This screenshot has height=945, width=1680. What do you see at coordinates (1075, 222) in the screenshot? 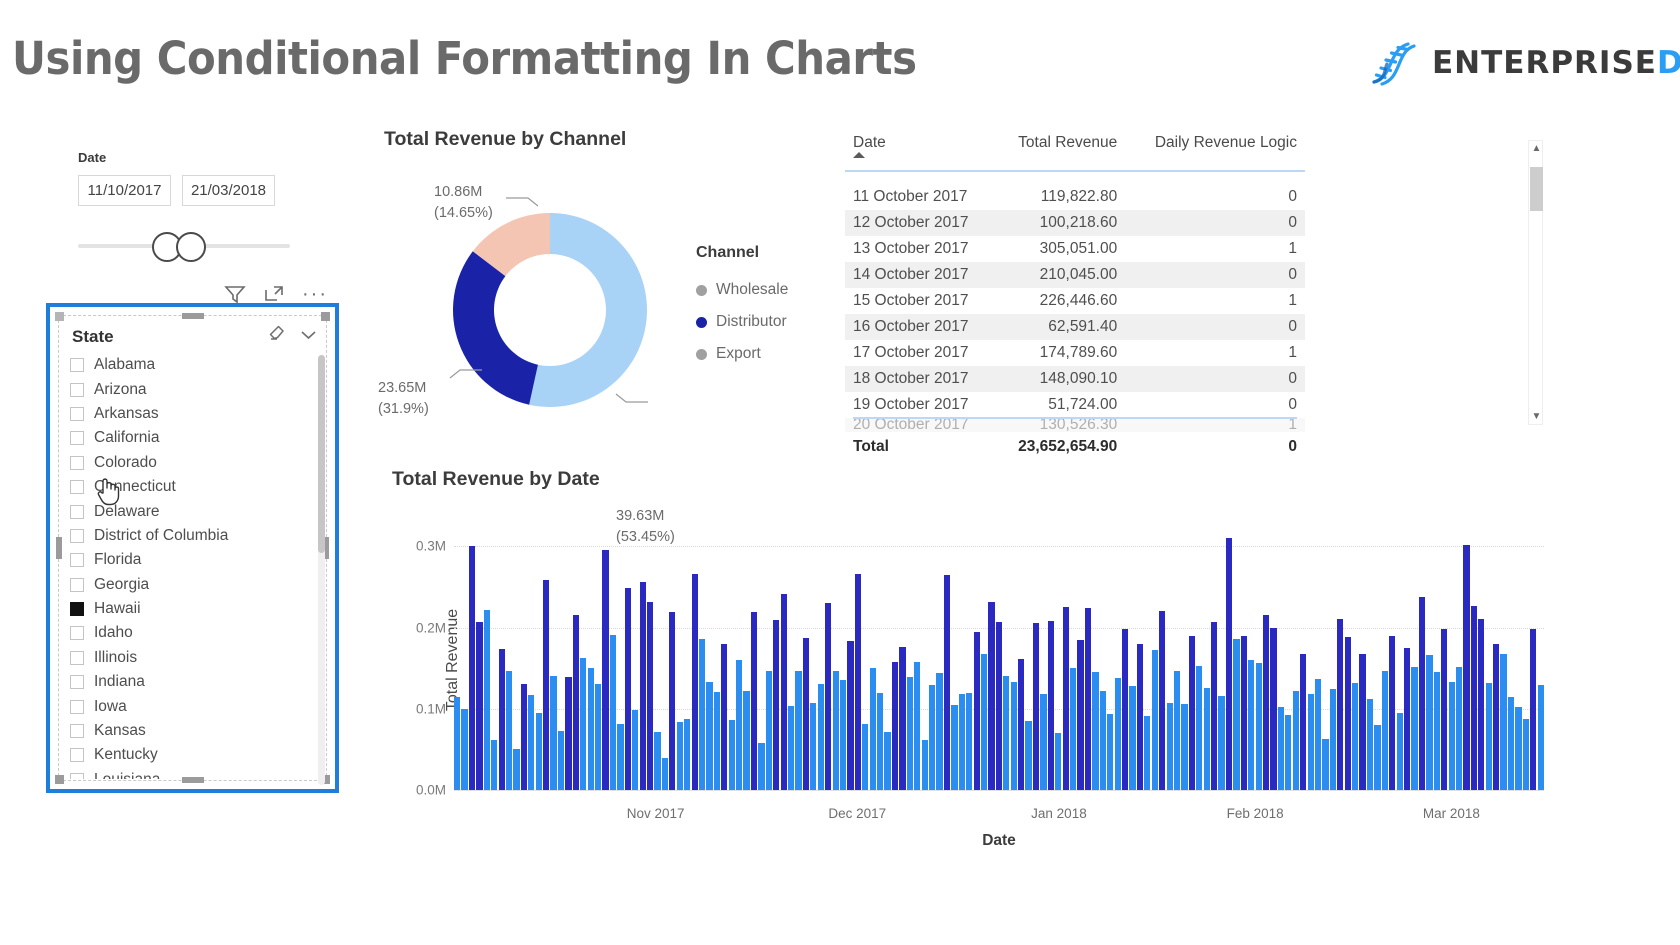
I see `table-row: 12 October 2017 100,218.60 0` at bounding box center [1075, 222].